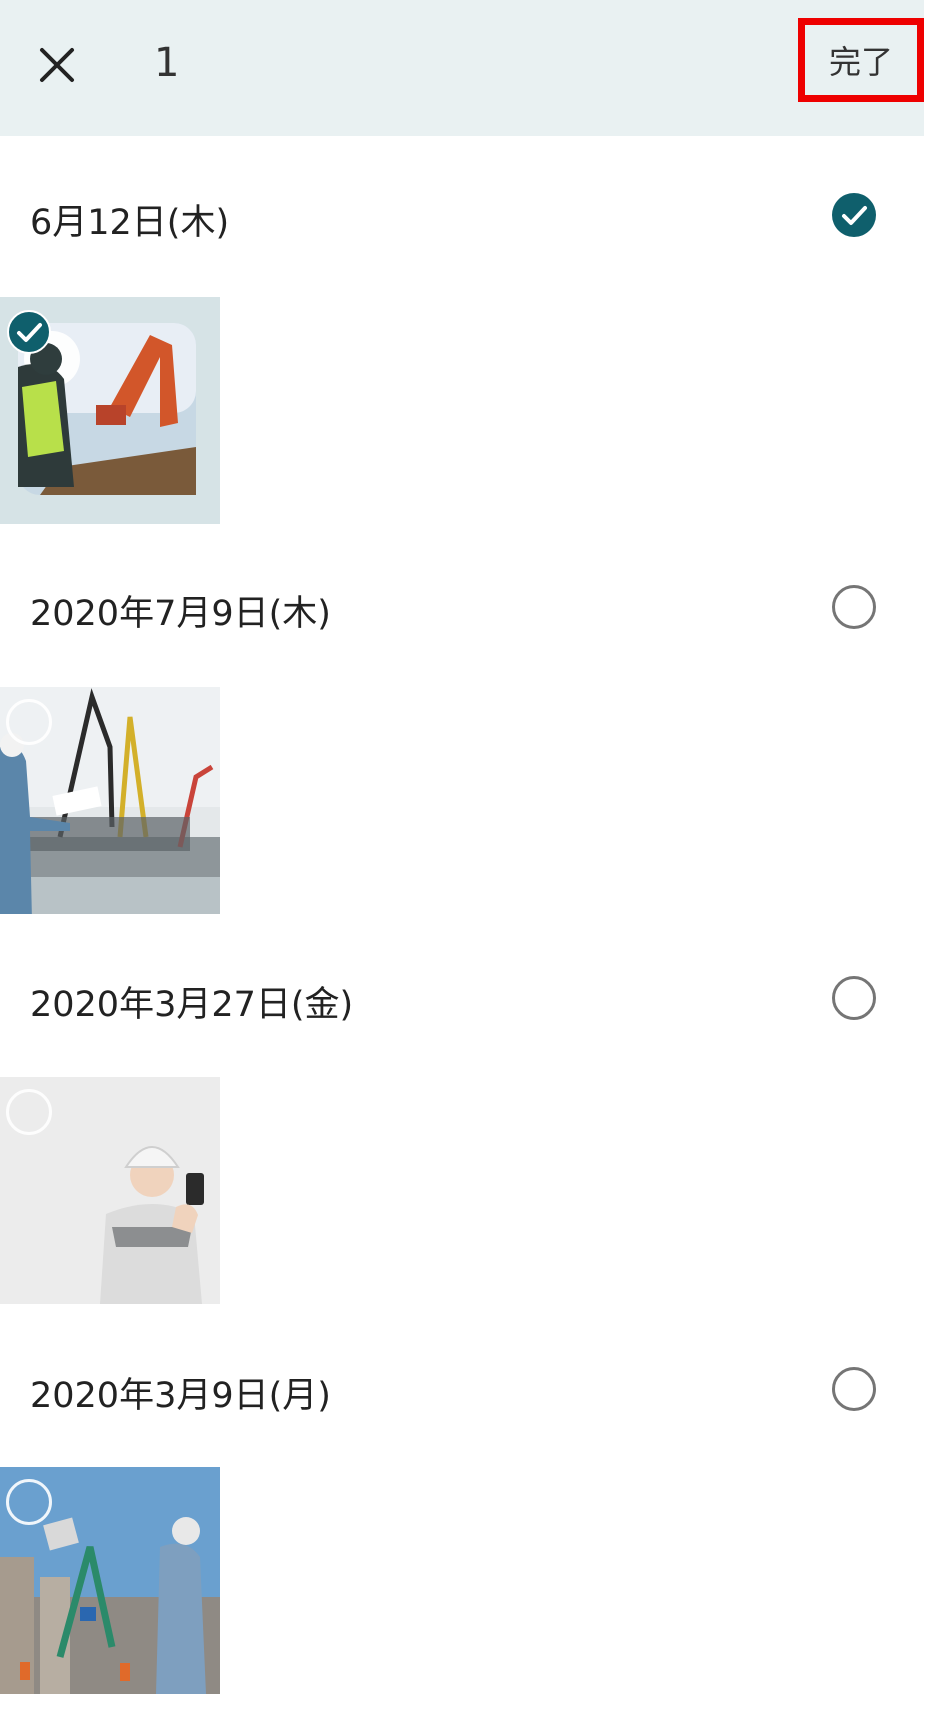  What do you see at coordinates (180, 614) in the screenshot?
I see `date-header: 2020年7月9日(木)` at bounding box center [180, 614].